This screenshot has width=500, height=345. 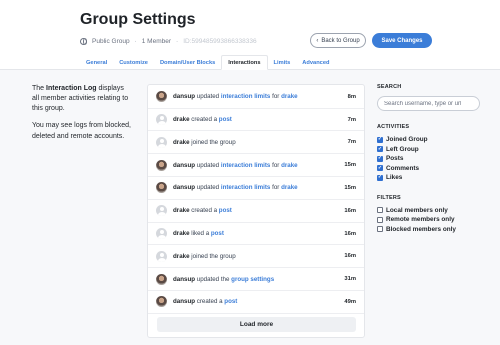 I want to click on search-input, so click(x=428, y=103).